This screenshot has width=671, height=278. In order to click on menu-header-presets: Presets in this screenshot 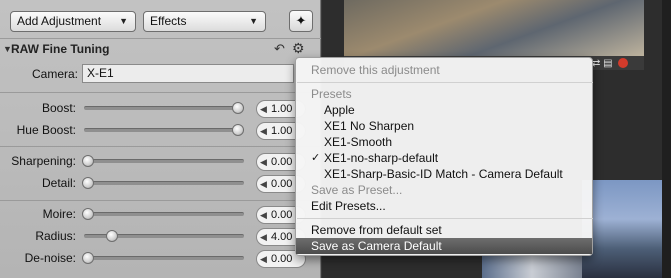, I will do `click(331, 94)`.